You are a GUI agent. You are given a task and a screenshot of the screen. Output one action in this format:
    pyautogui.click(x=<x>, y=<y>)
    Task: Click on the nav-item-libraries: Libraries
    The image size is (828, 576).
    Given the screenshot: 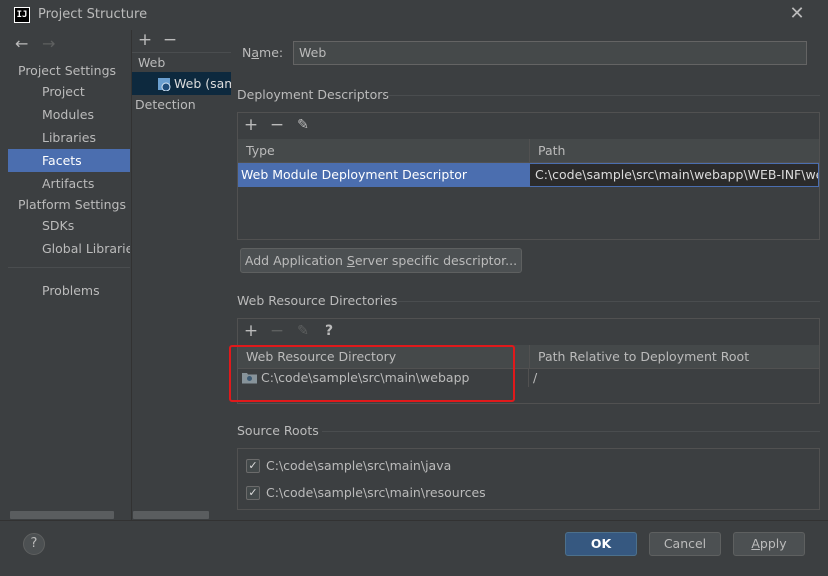 What is the action you would take?
    pyautogui.click(x=69, y=137)
    